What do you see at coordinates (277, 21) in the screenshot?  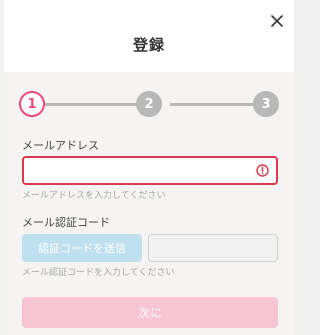 I see `close-icon` at bounding box center [277, 21].